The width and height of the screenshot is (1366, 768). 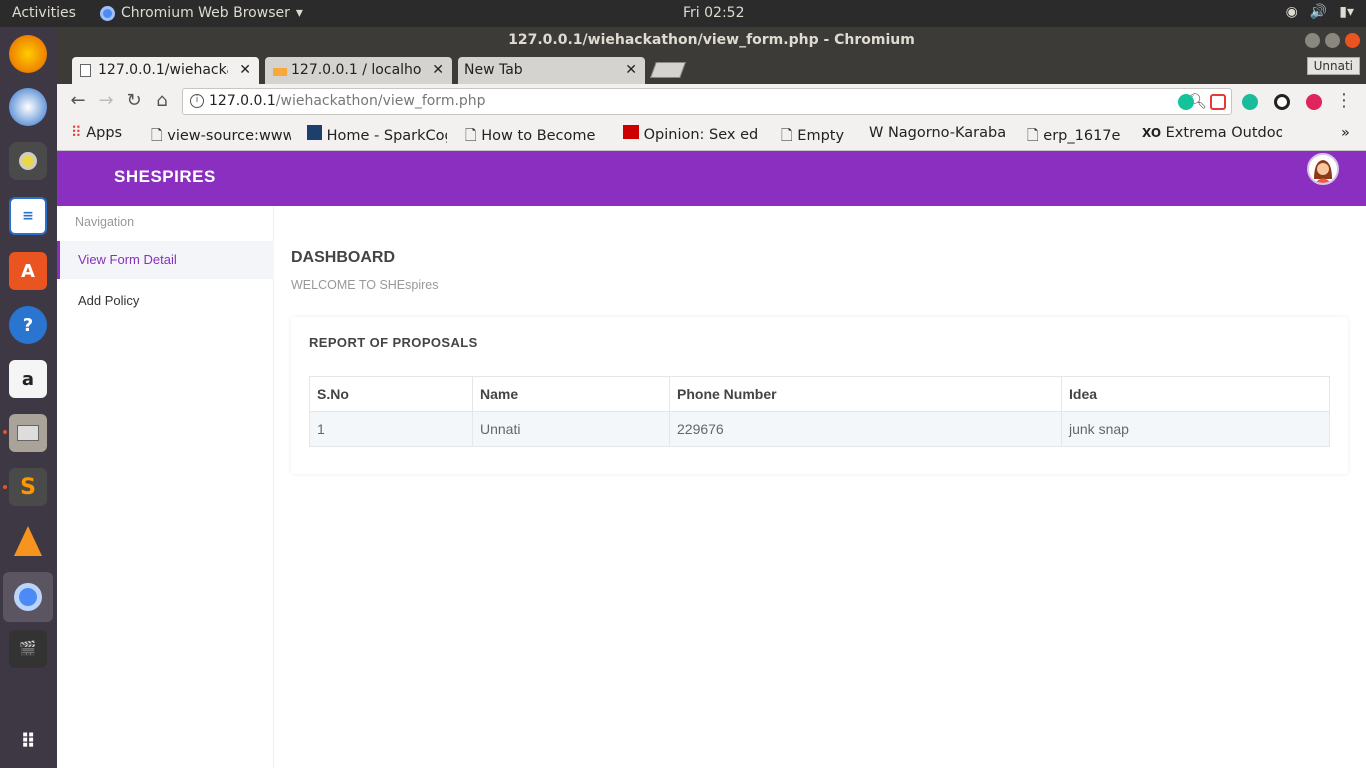 I want to click on cell-name: Unnati, so click(x=571, y=429).